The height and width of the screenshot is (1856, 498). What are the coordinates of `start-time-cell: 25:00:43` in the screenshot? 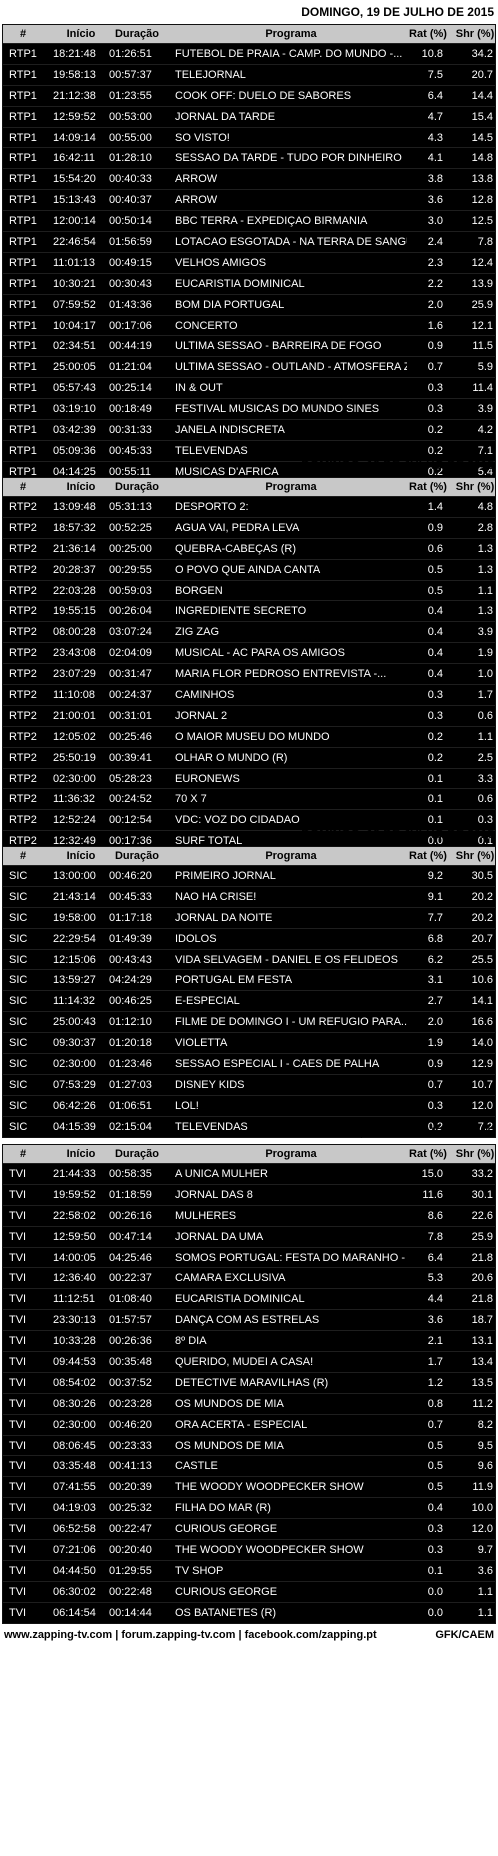 It's located at (74, 1022).